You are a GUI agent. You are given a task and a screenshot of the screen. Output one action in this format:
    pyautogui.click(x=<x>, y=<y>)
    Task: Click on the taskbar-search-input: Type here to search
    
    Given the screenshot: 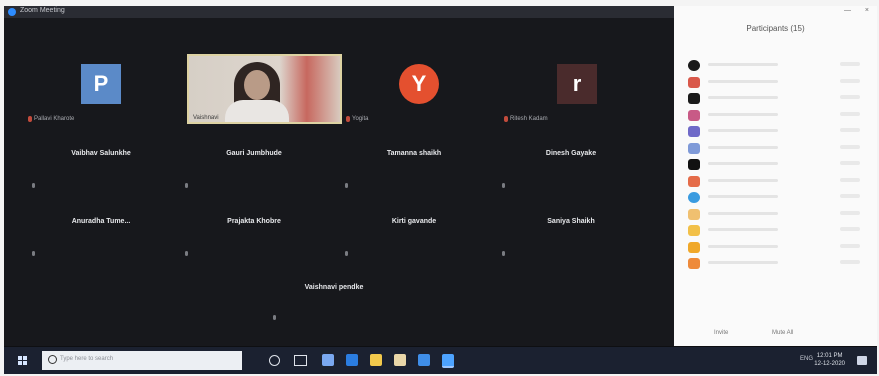 What is the action you would take?
    pyautogui.click(x=142, y=360)
    